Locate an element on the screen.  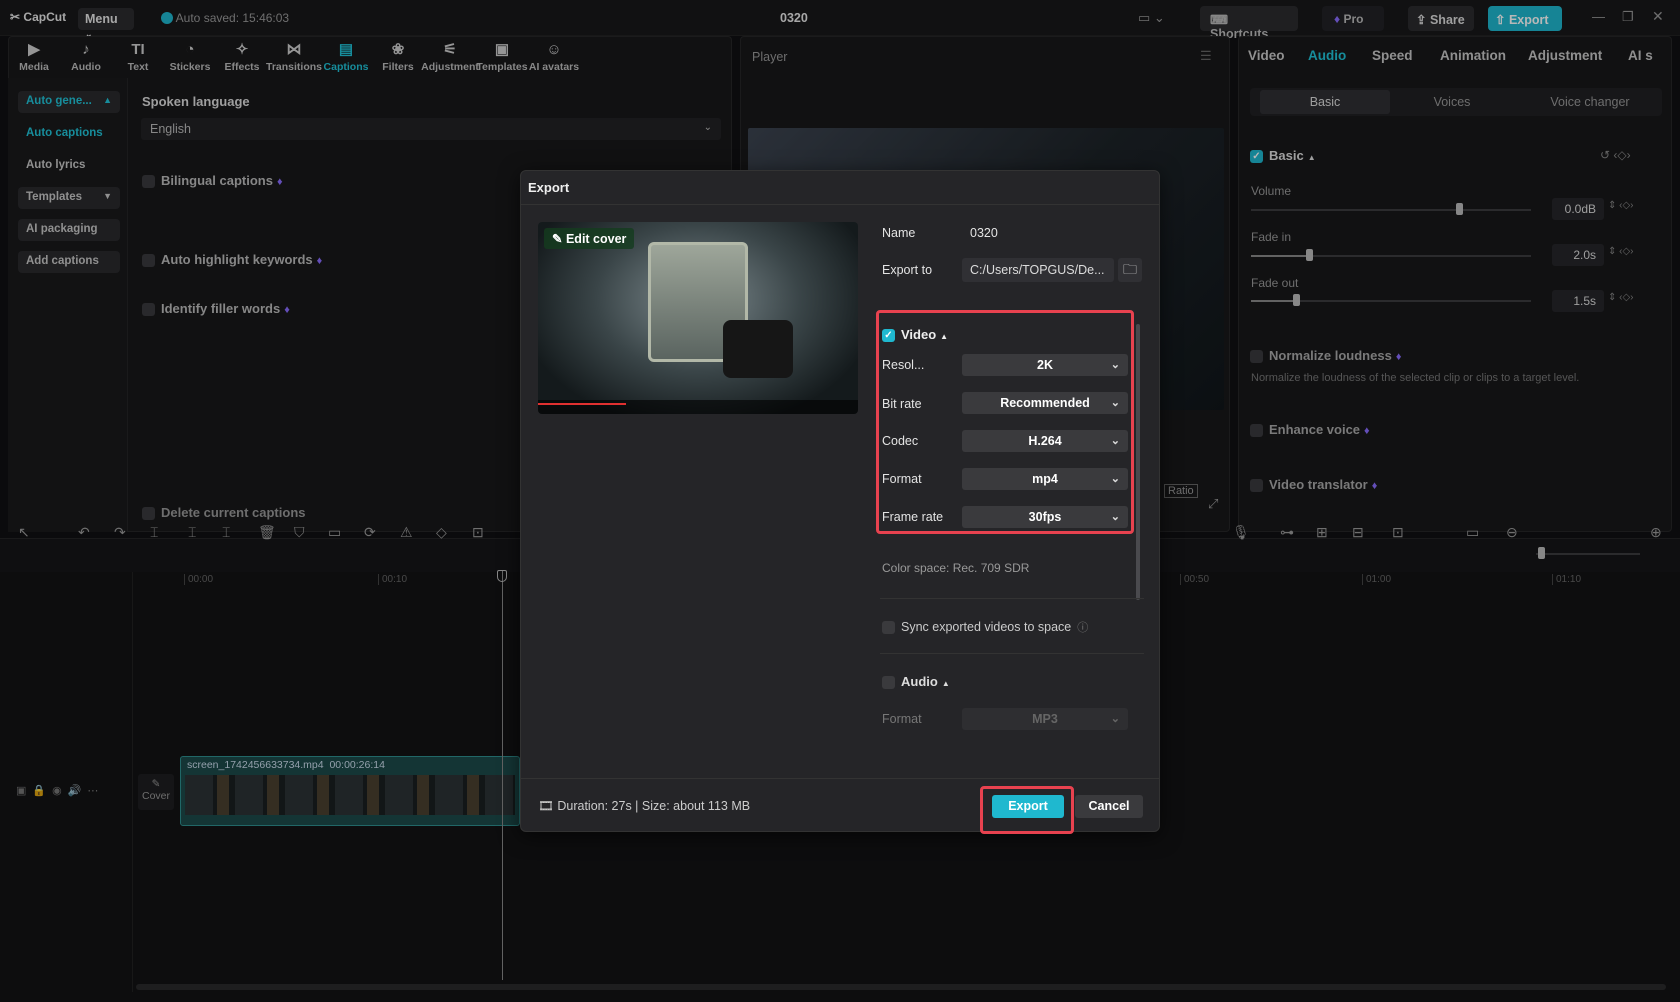
info-icon: ⓘ is located at coordinates (1082, 628).